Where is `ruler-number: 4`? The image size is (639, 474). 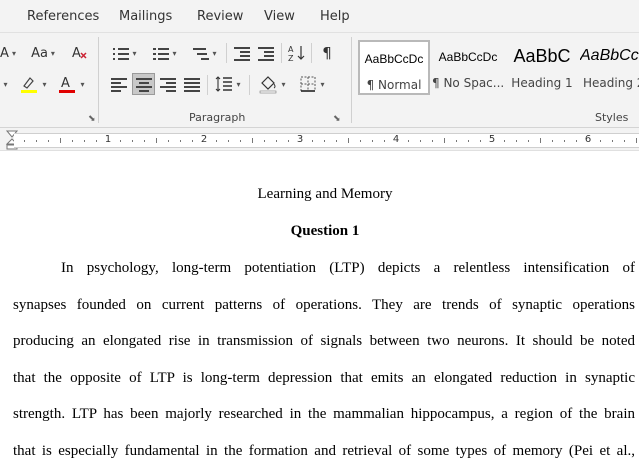 ruler-number: 4 is located at coordinates (396, 139).